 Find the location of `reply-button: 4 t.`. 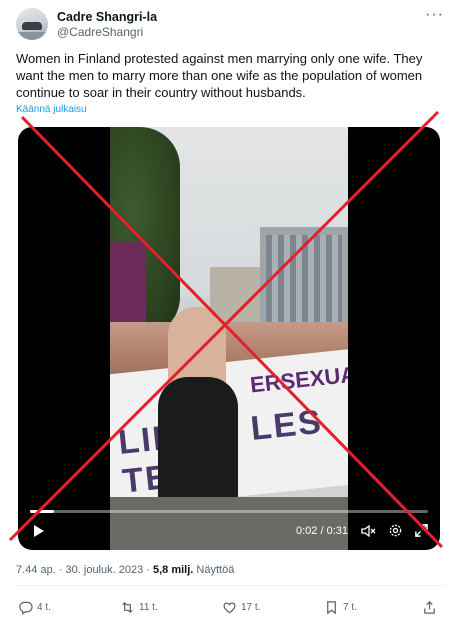

reply-button: 4 t. is located at coordinates (34, 607).